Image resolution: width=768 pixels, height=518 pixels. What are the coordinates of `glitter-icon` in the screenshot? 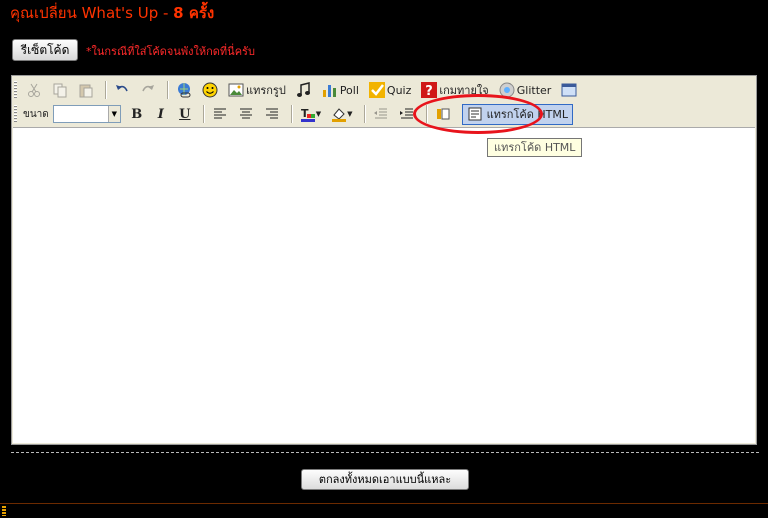 It's located at (507, 90).